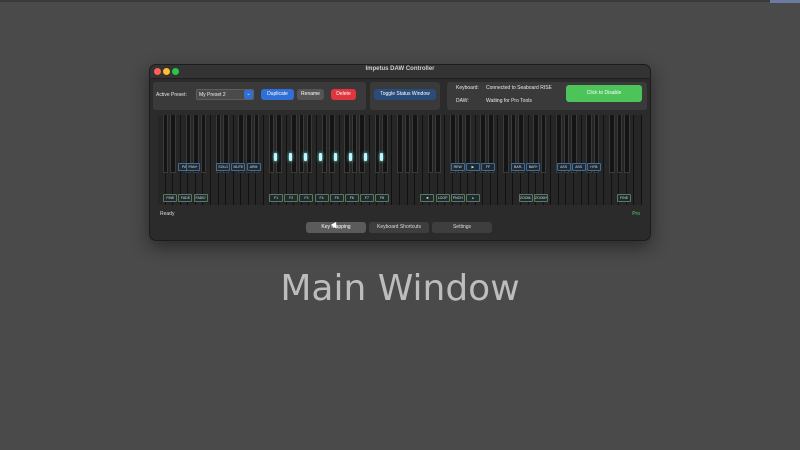  What do you see at coordinates (533, 167) in the screenshot?
I see `key-function-label: BAR+` at bounding box center [533, 167].